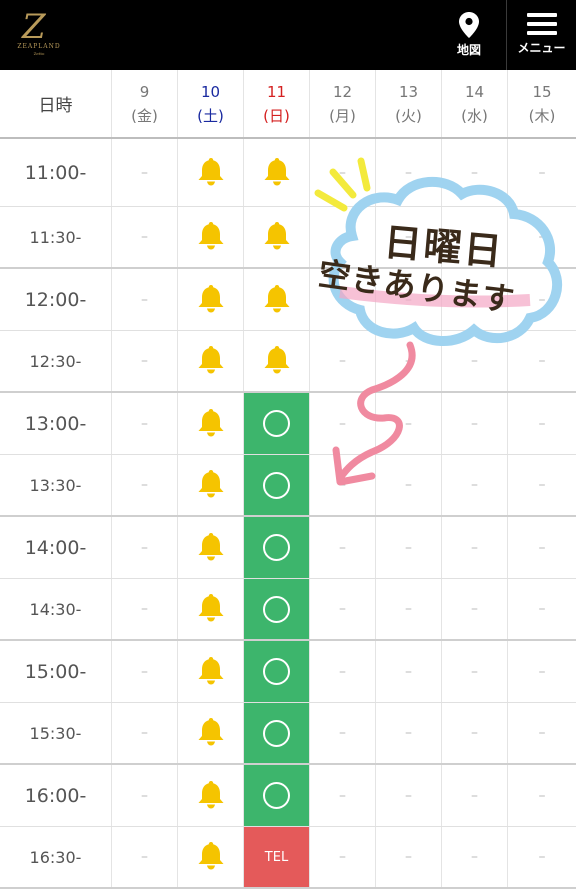  I want to click on time-cell: 14:00-, so click(56, 547).